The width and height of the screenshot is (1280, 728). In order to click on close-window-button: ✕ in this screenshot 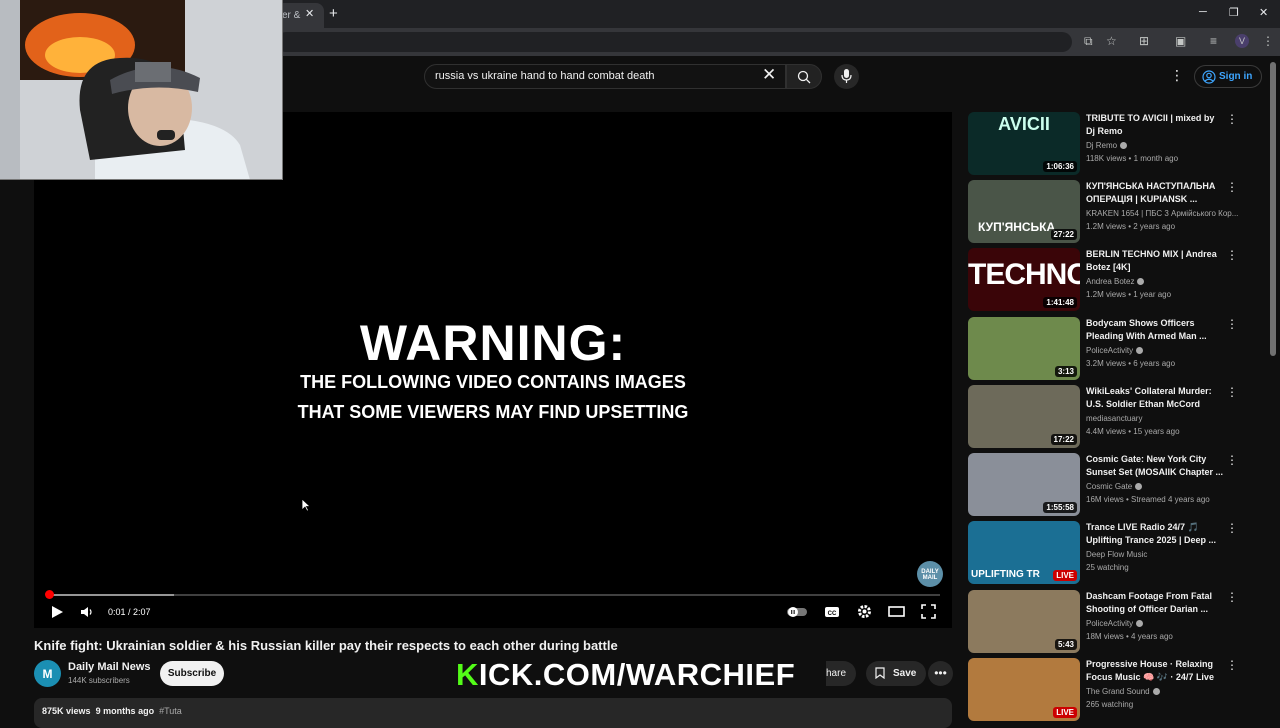, I will do `click(1263, 12)`.